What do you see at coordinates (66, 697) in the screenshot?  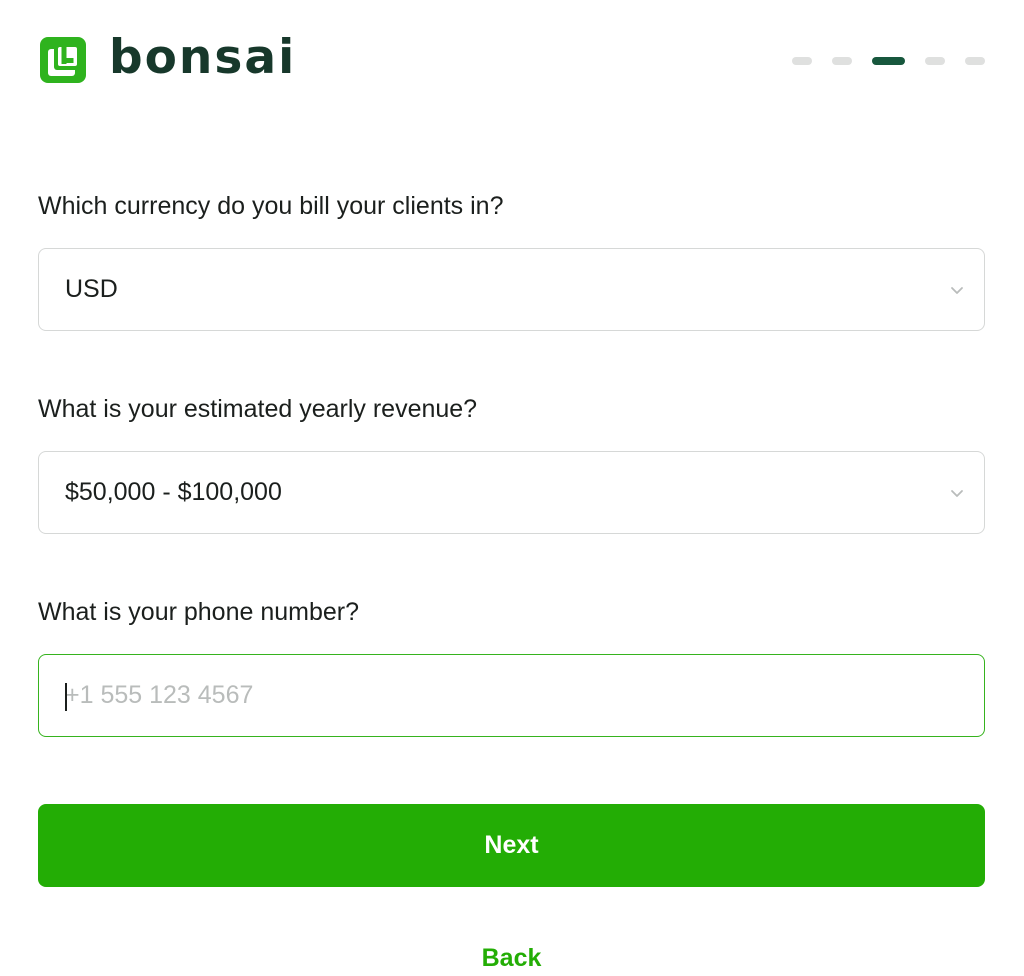 I see `text-cursor` at bounding box center [66, 697].